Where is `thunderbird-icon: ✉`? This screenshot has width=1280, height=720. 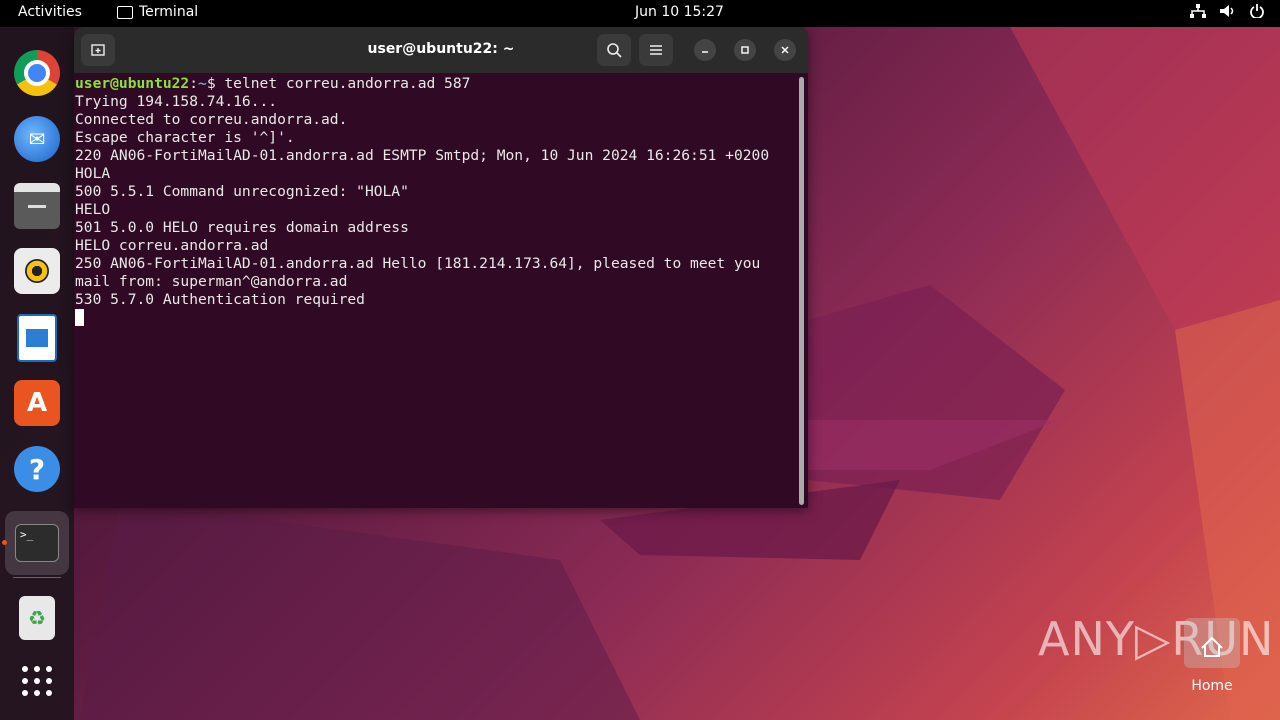
thunderbird-icon: ✉ is located at coordinates (37, 139).